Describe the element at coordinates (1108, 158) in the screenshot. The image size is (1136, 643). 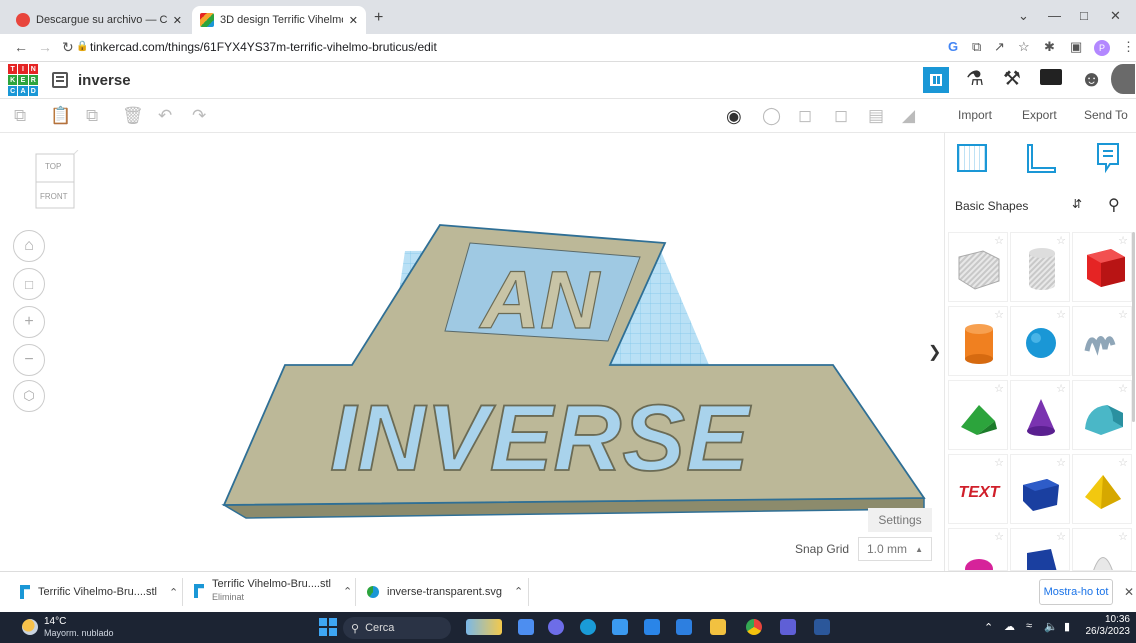
I see `notes-tool-icon` at that location.